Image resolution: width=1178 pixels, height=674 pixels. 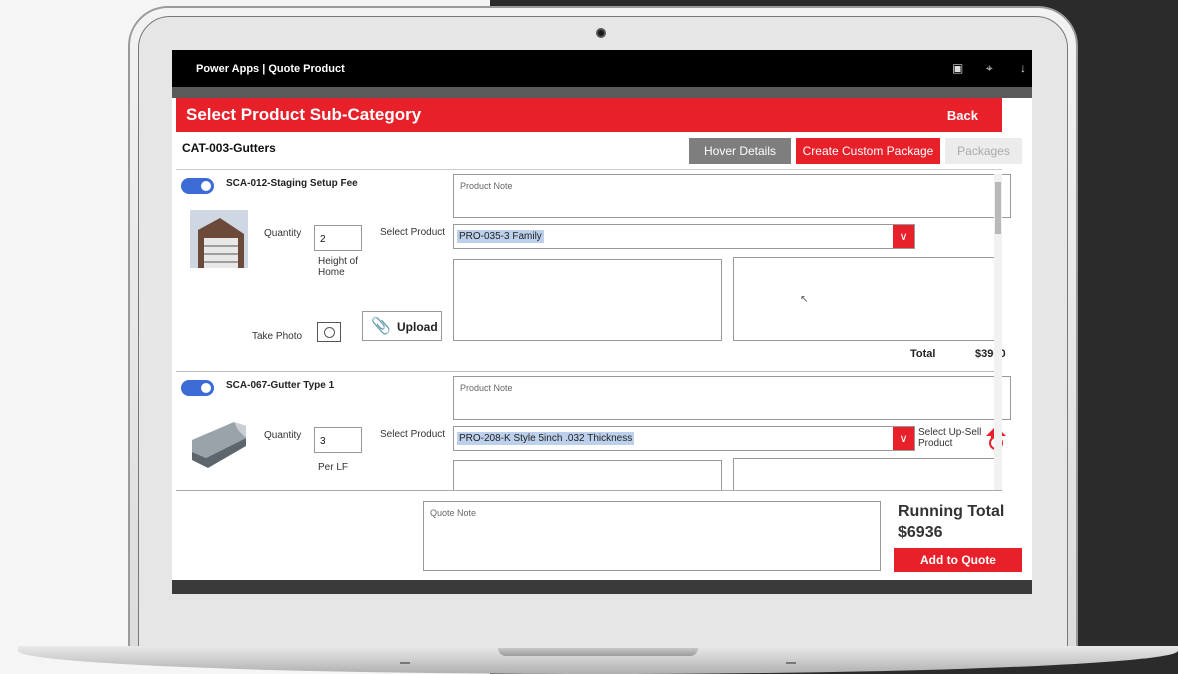 What do you see at coordinates (998, 208) in the screenshot?
I see `scrollbar-thumb` at bounding box center [998, 208].